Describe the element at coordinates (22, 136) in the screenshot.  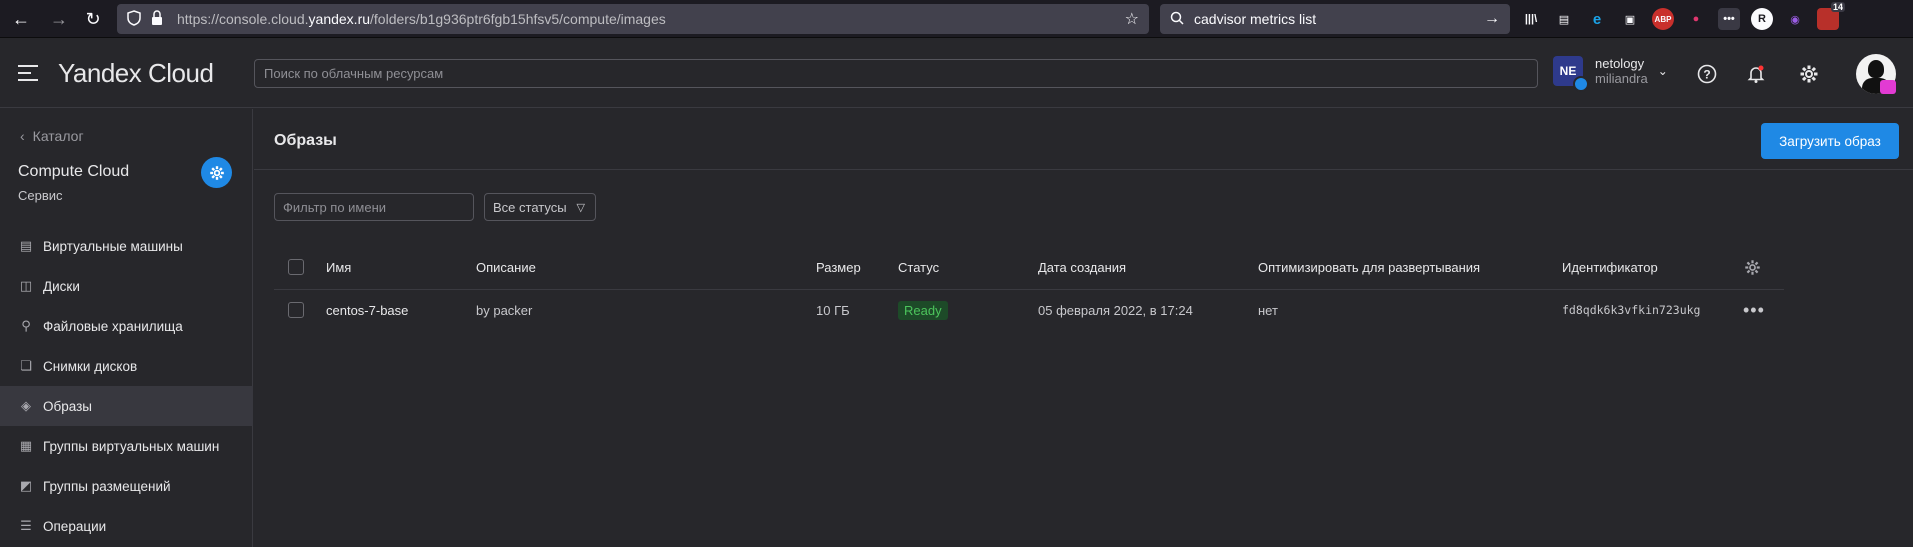
I see `chevron-left-icon: ‹` at that location.